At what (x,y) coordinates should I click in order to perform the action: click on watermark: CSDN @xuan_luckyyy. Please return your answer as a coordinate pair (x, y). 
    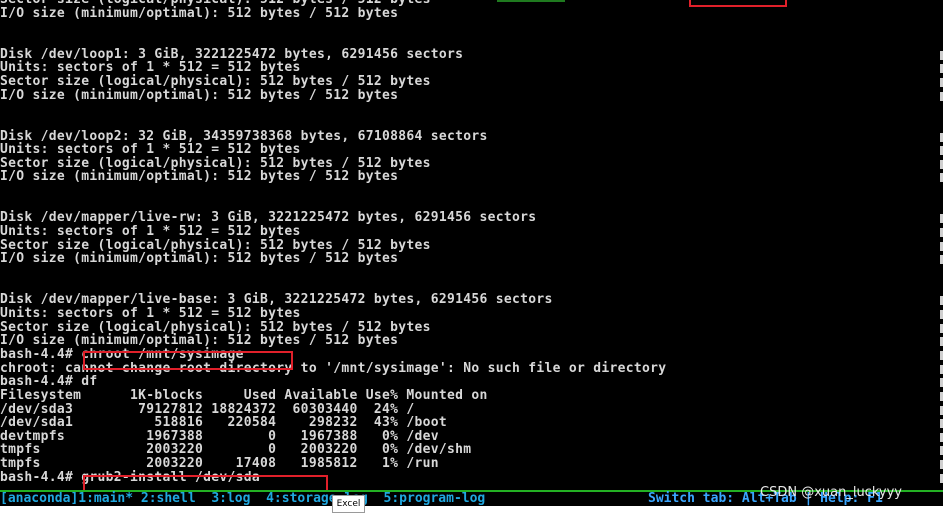
    Looking at the image, I should click on (831, 492).